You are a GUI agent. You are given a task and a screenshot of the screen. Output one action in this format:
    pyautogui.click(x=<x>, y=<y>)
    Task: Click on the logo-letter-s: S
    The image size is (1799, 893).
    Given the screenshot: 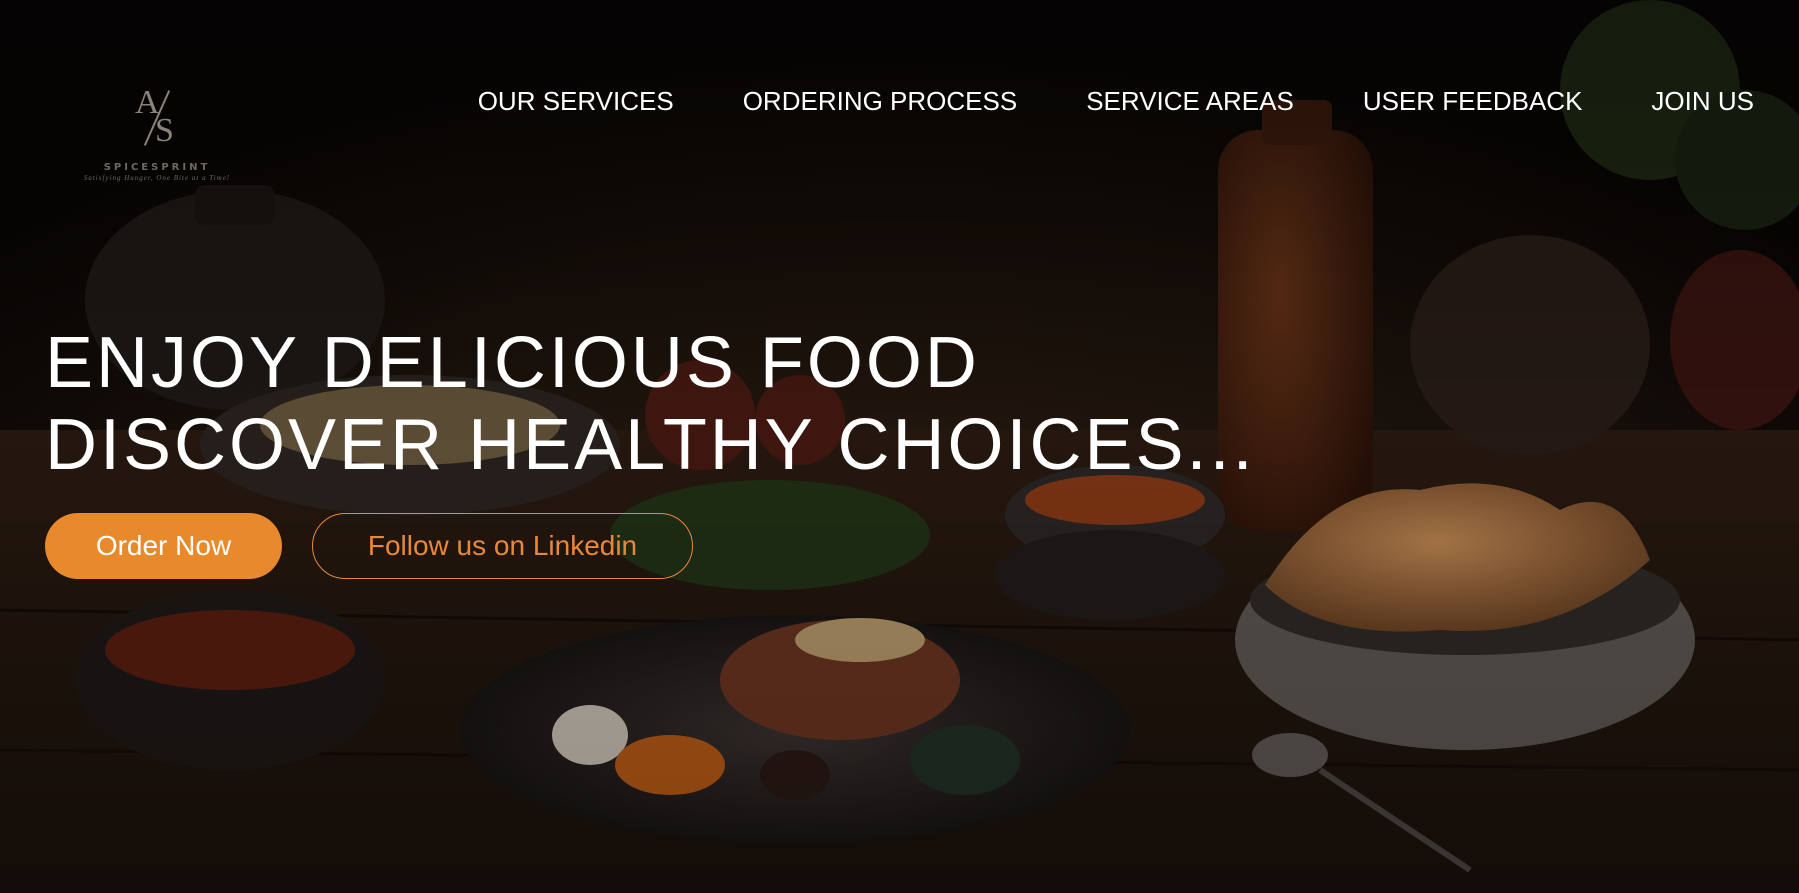 What is the action you would take?
    pyautogui.click(x=164, y=130)
    